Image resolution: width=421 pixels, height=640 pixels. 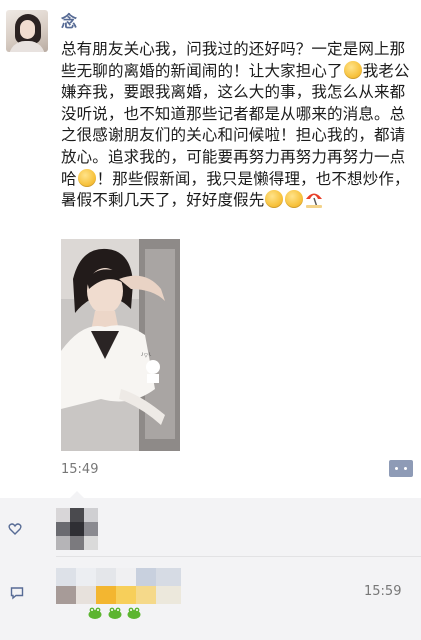 What do you see at coordinates (352, 69) in the screenshot?
I see `relieved-face-emoji-icon` at bounding box center [352, 69].